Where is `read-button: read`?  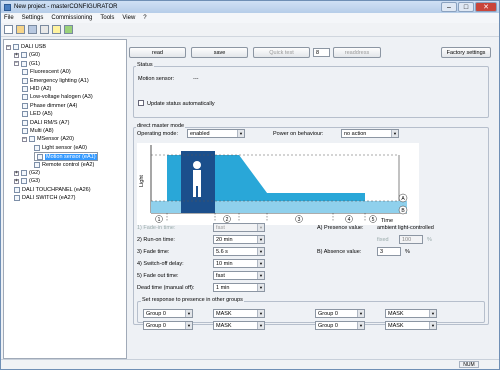
read-button: read is located at coordinates (157, 52).